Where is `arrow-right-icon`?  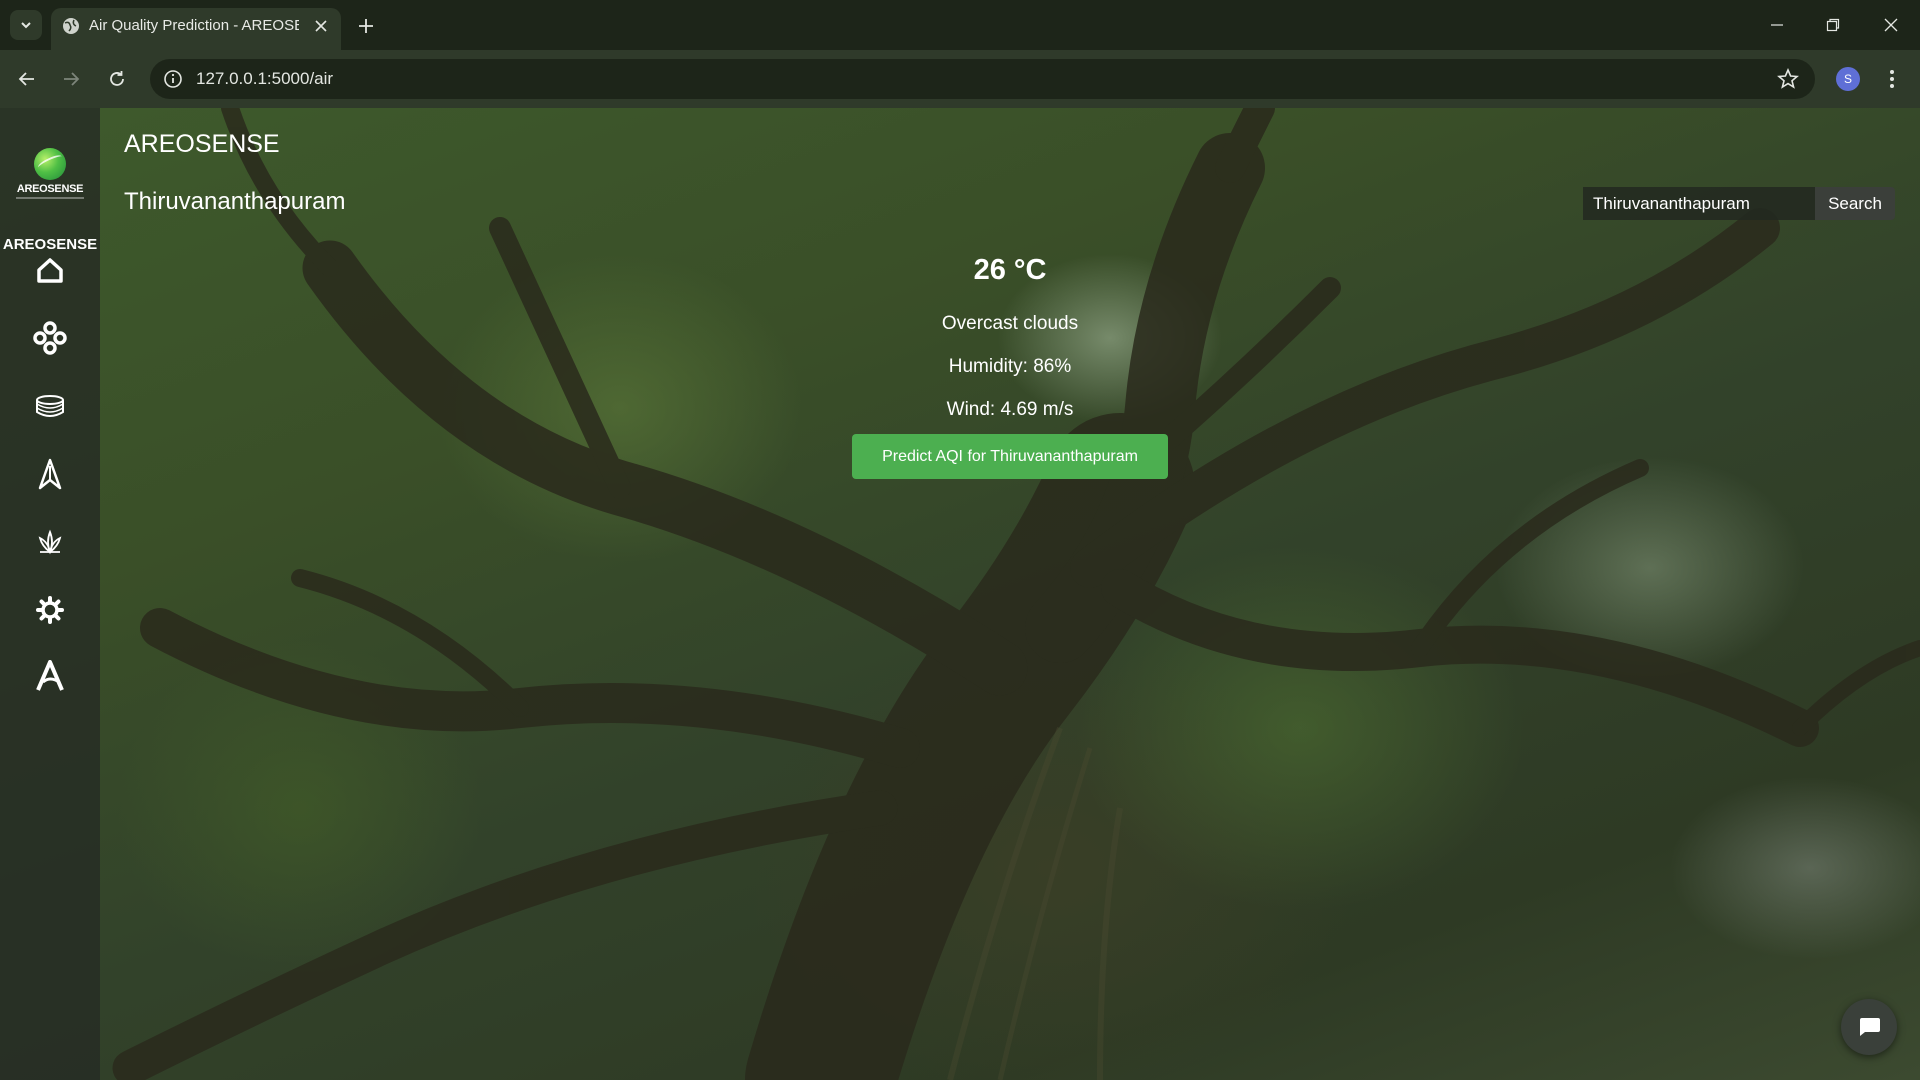 arrow-right-icon is located at coordinates (72, 79).